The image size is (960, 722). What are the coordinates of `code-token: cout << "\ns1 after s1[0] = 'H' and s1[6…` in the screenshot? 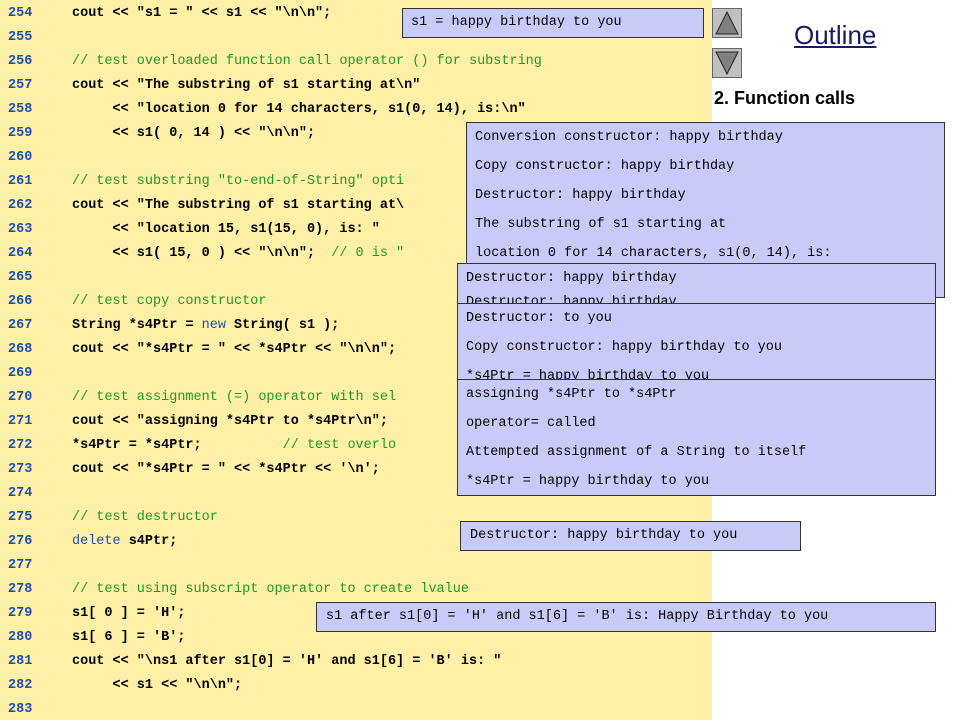 It's located at (287, 661).